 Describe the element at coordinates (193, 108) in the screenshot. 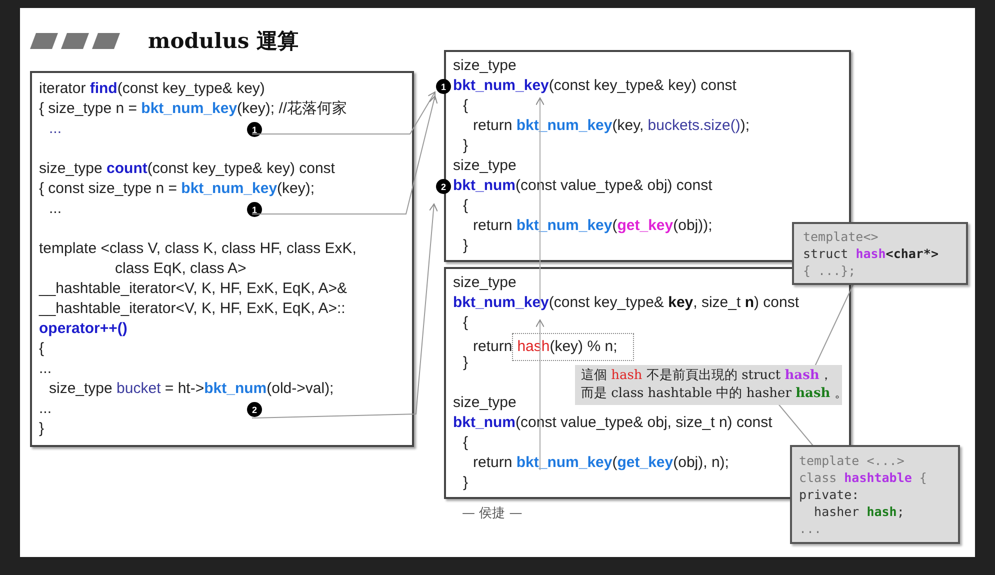

I see `code-line: { size_type n = bkt_num_key(key); //花落何家` at that location.